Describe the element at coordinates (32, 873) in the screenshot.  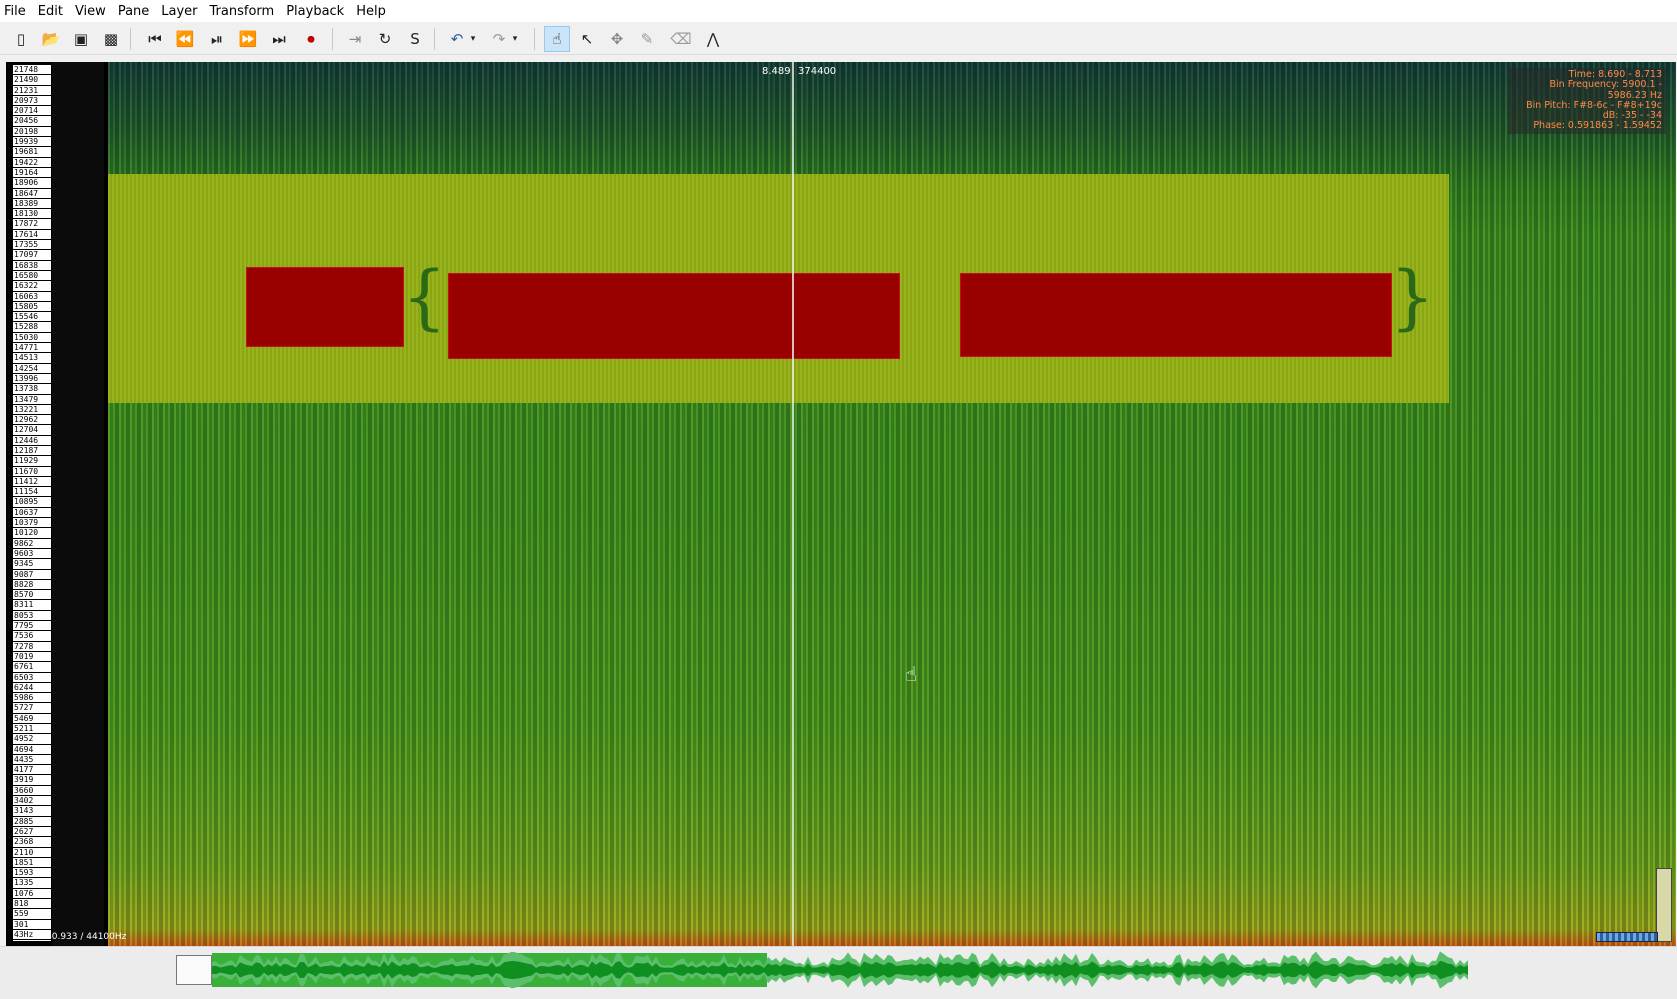
I see `frequency-tick-label: 1593` at that location.